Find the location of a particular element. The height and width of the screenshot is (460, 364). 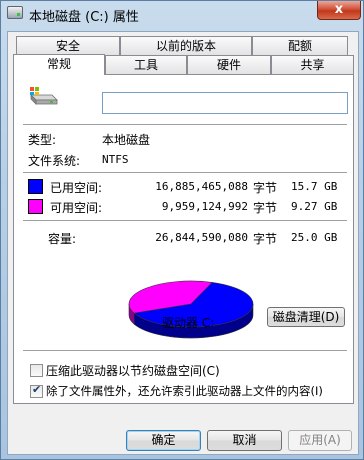

drive-name-input is located at coordinates (225, 103).